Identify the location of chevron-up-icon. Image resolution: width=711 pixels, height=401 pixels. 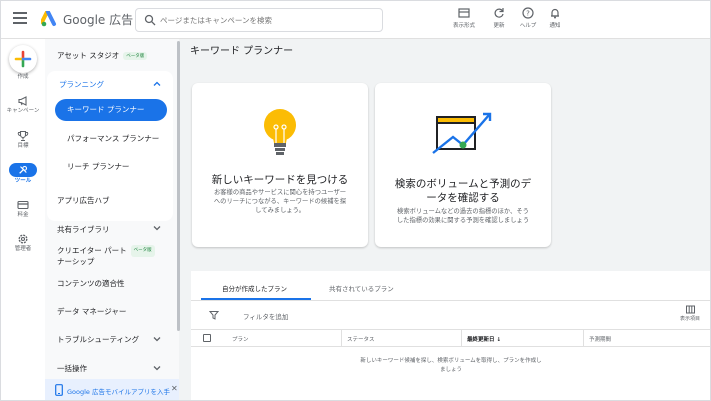
(157, 84).